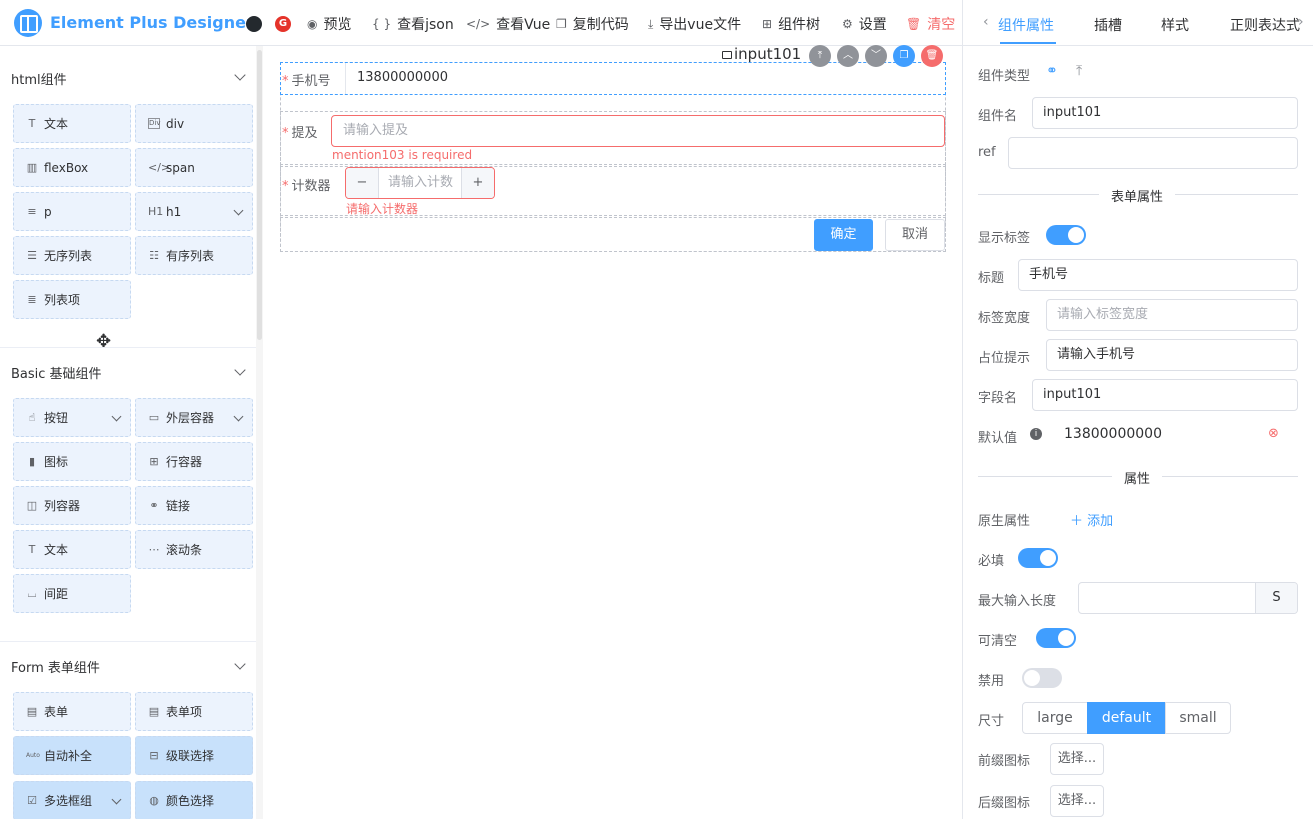 The height and width of the screenshot is (819, 1313). Describe the element at coordinates (914, 24) in the screenshot. I see `trash-icon: 🗑` at that location.